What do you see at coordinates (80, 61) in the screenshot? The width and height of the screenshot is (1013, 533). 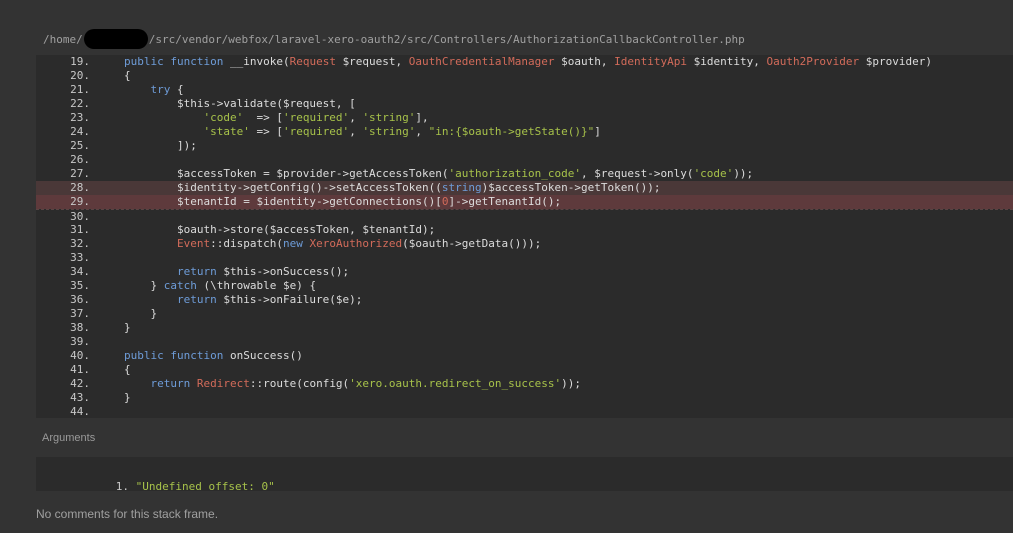 I see `line-number: 19.` at bounding box center [80, 61].